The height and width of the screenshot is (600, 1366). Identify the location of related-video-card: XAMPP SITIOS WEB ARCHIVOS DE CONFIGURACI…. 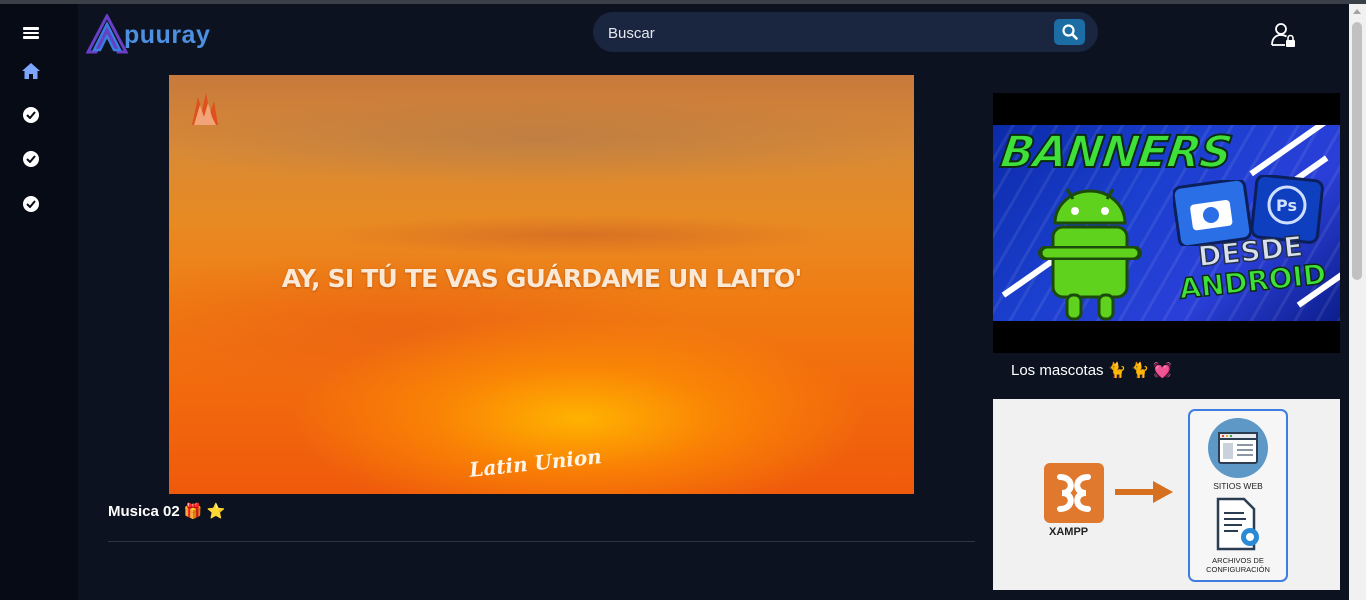
(1166, 494).